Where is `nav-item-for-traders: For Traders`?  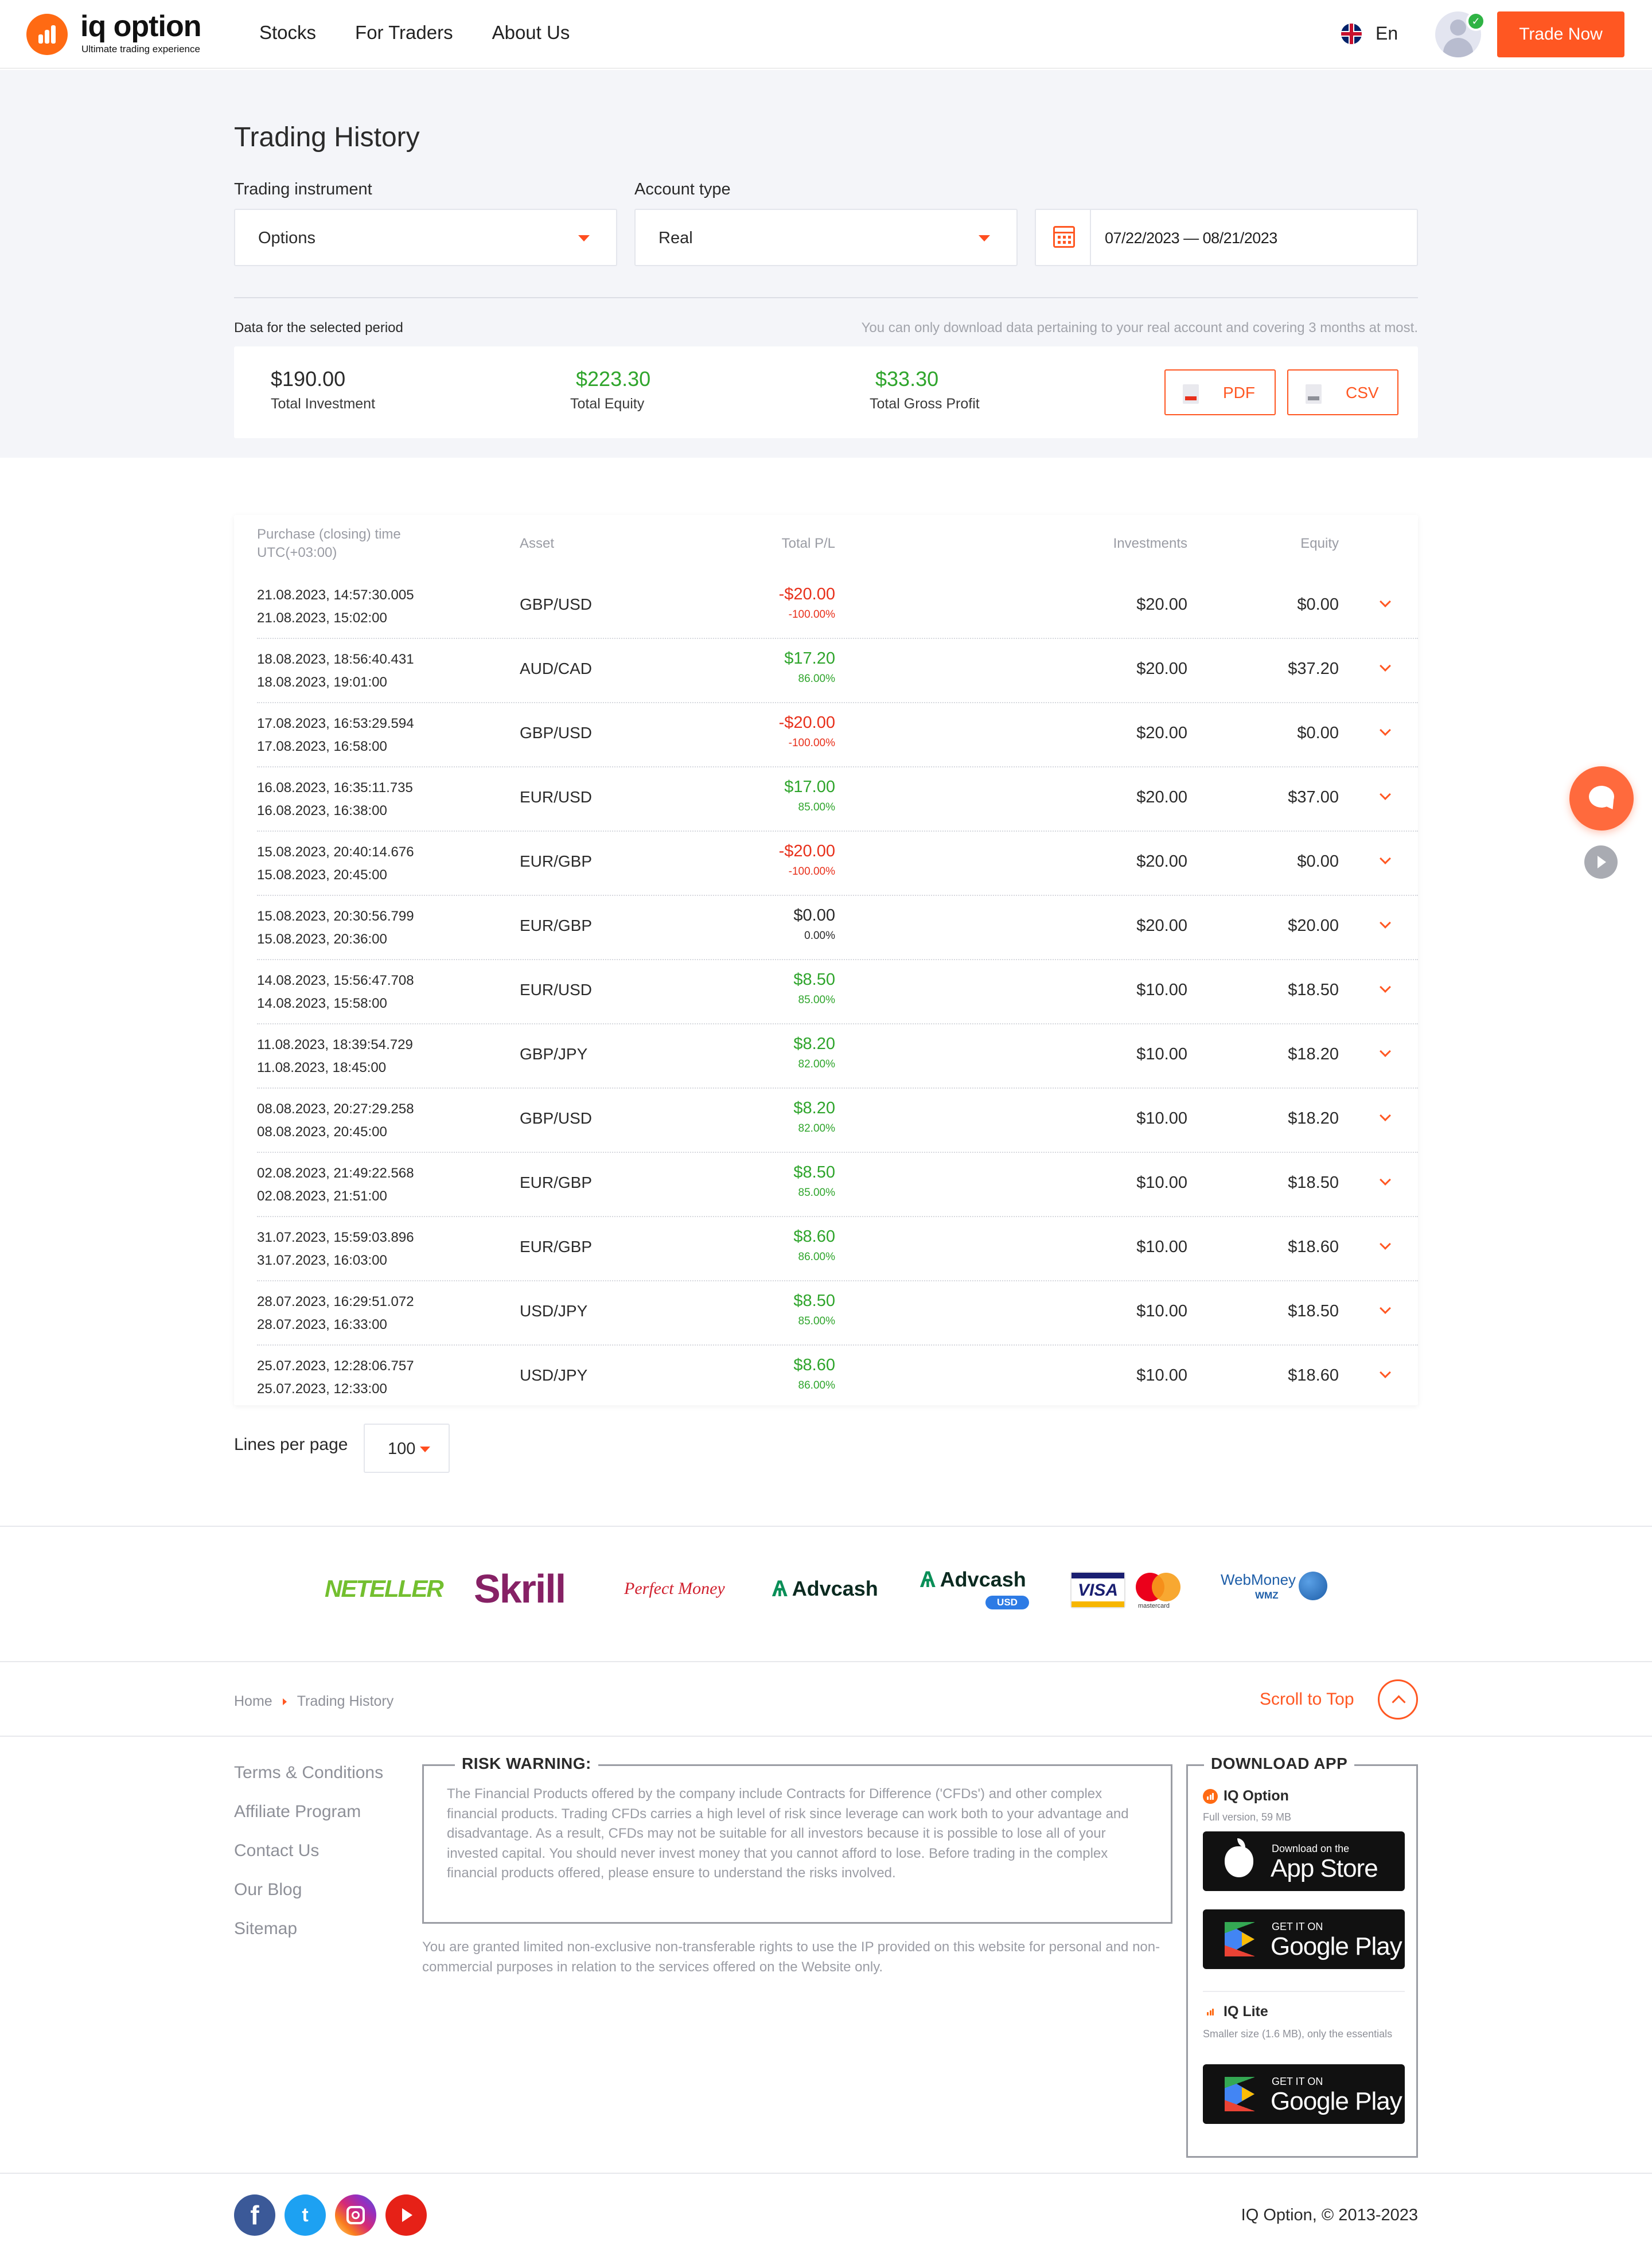
nav-item-for-traders: For Traders is located at coordinates (404, 33).